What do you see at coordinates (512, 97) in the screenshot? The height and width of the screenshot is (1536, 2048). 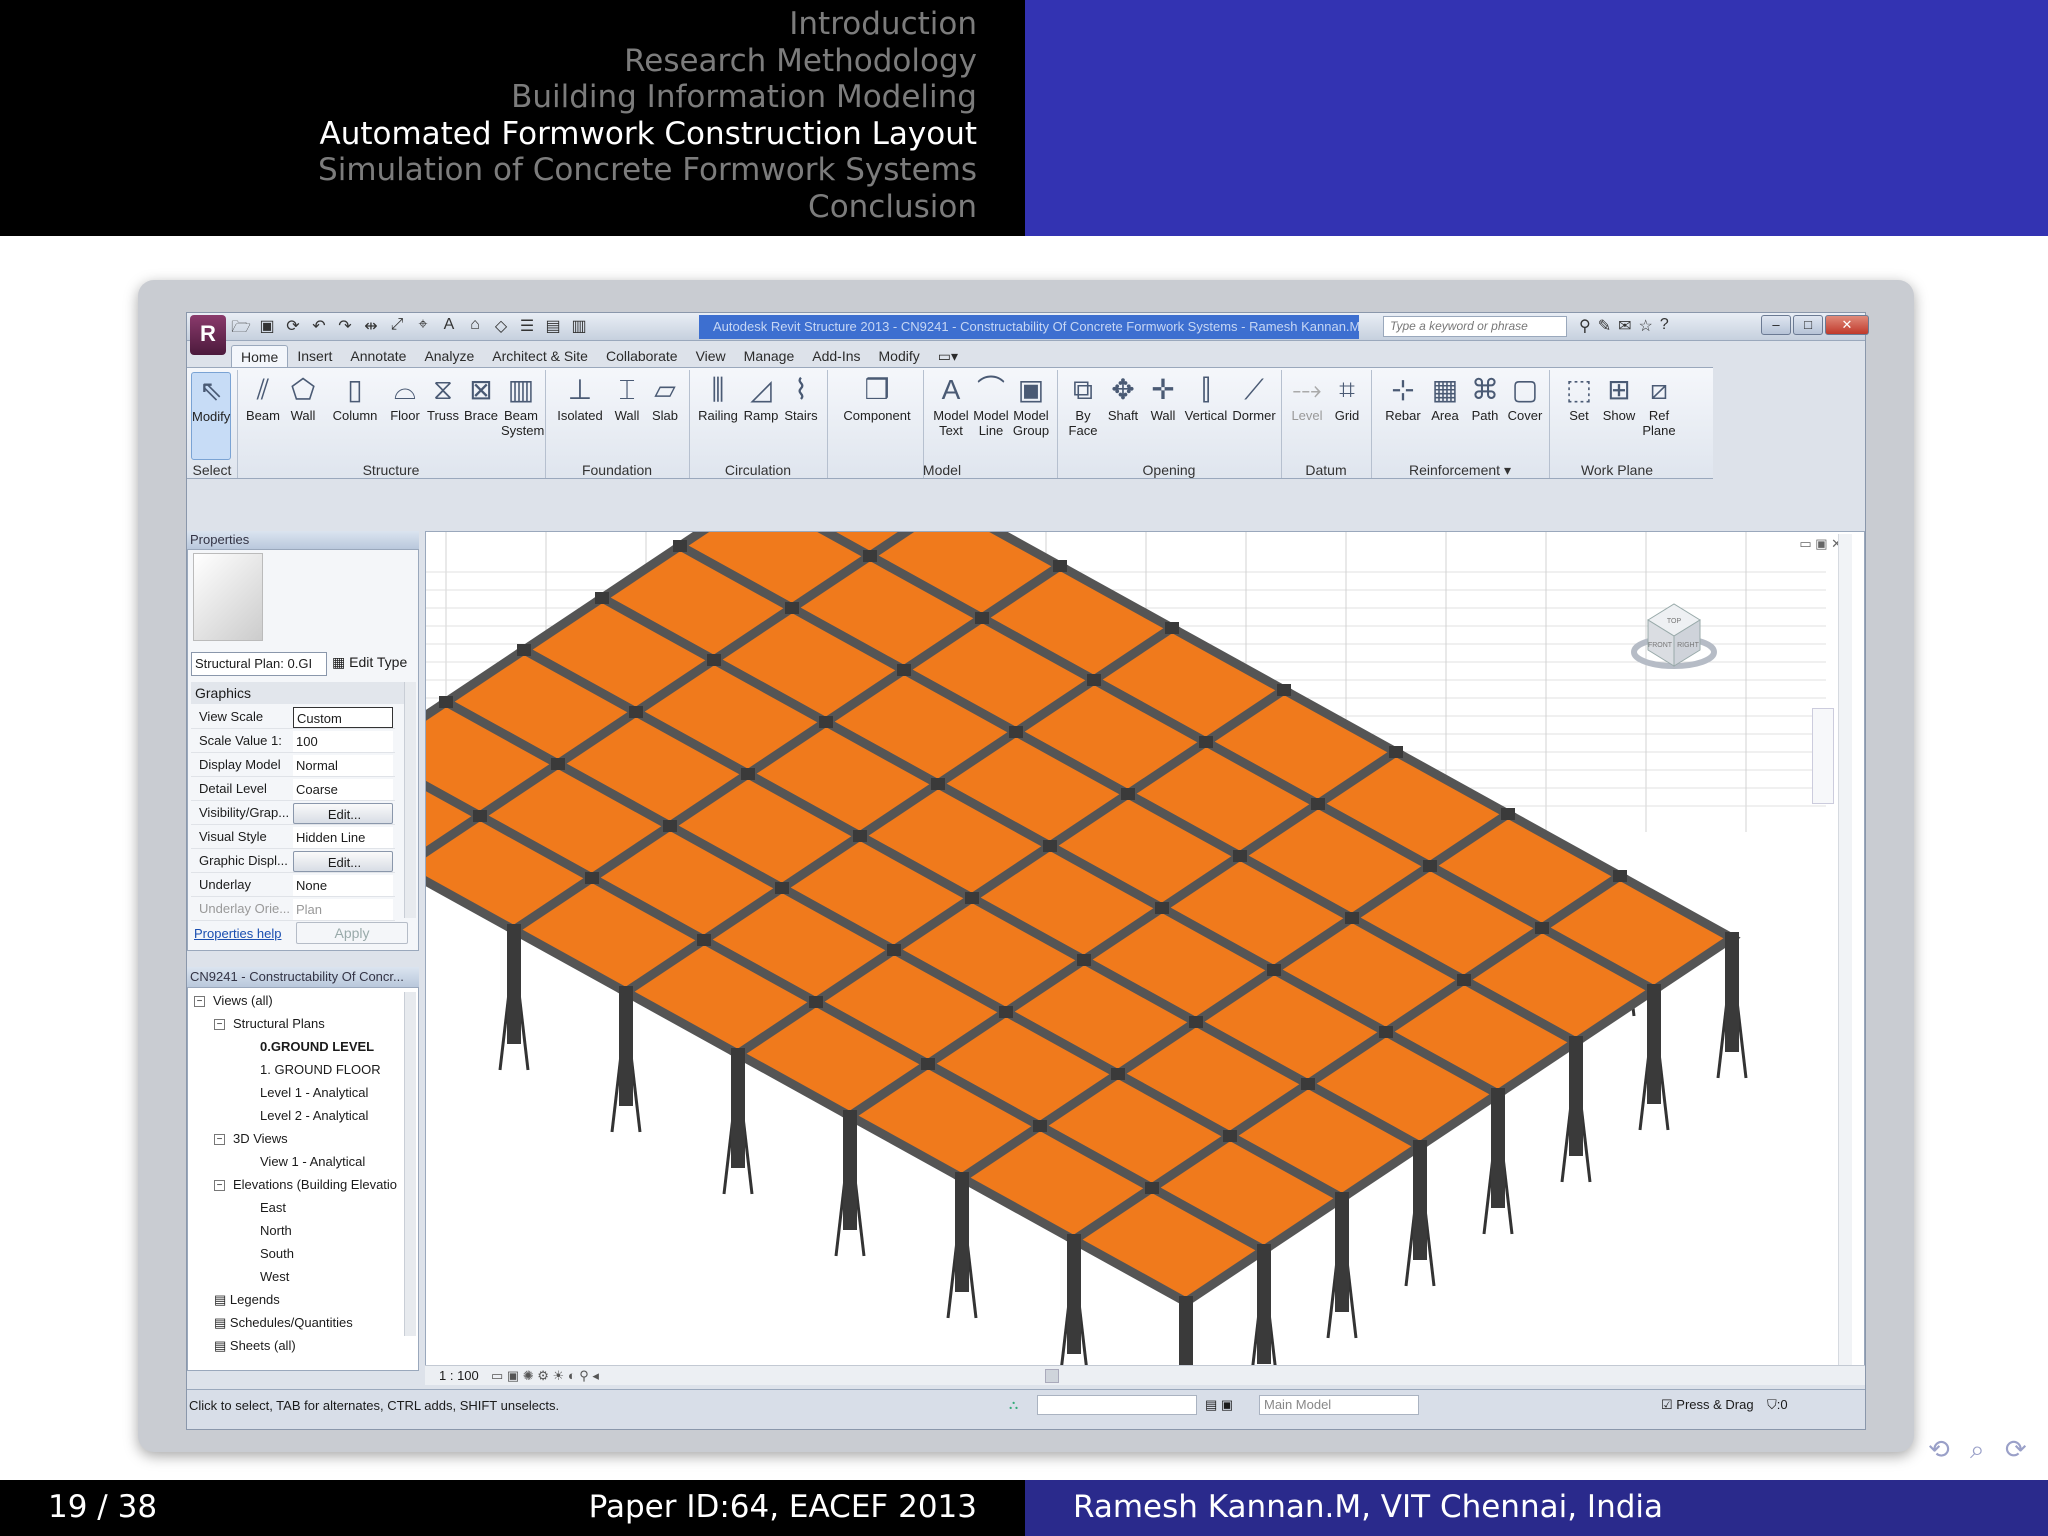 I see `nav-section-bim: Building Information Modeling` at bounding box center [512, 97].